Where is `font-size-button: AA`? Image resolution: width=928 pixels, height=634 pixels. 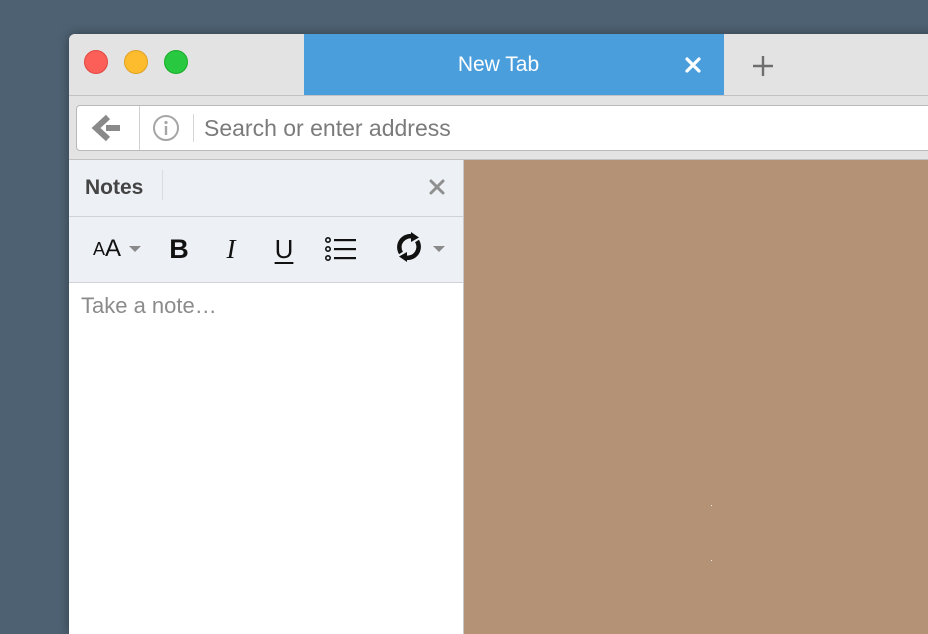
font-size-button: AA is located at coordinates (117, 249).